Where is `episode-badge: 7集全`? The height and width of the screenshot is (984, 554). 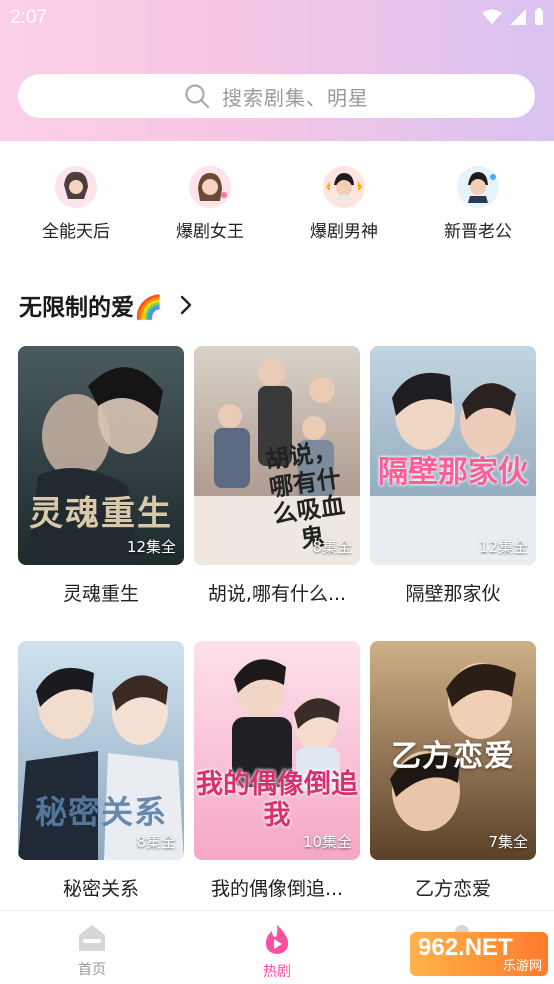
episode-badge: 7集全 is located at coordinates (508, 842).